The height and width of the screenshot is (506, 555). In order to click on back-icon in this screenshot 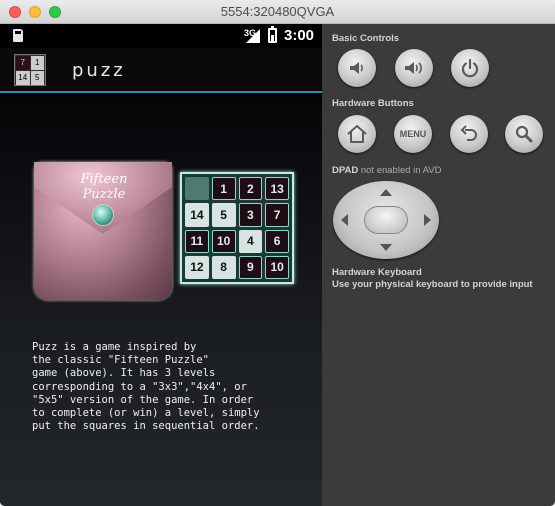, I will do `click(468, 133)`.